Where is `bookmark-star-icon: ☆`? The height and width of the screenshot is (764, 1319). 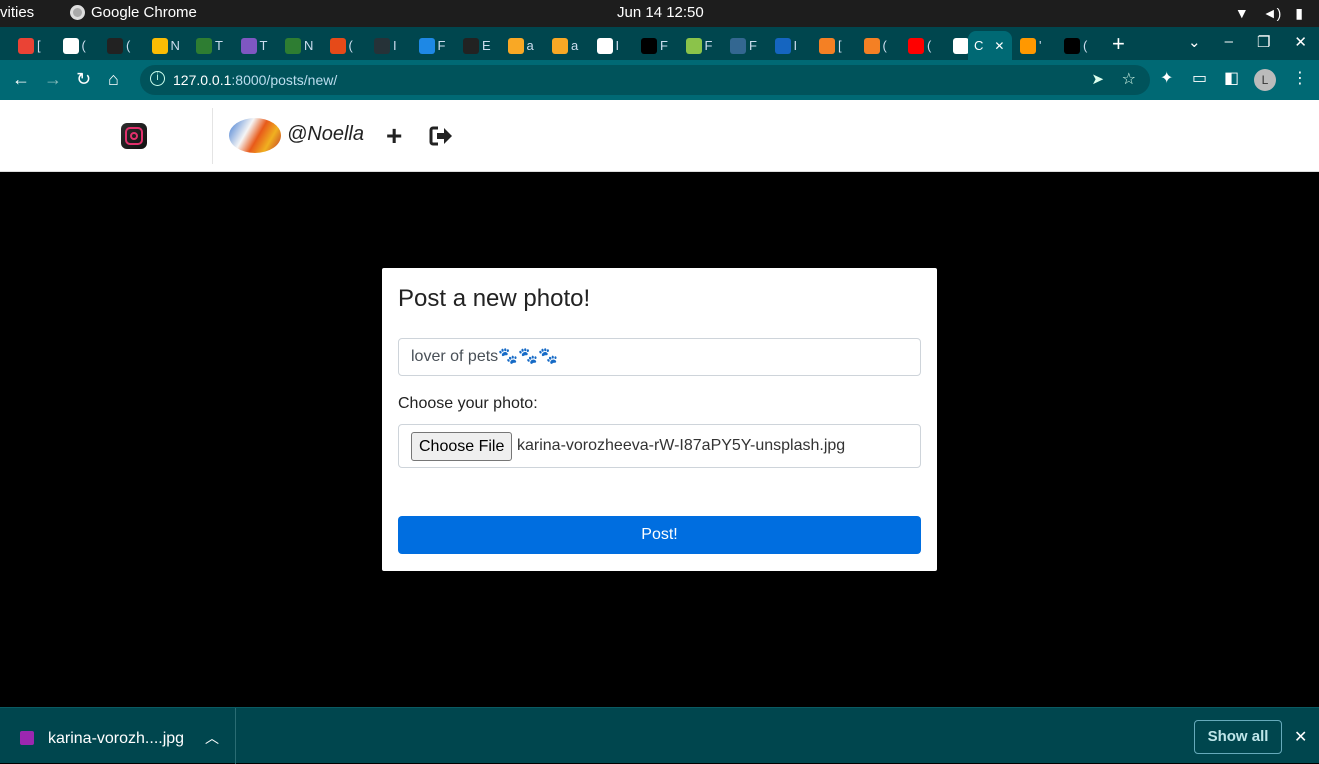 bookmark-star-icon: ☆ is located at coordinates (1129, 79).